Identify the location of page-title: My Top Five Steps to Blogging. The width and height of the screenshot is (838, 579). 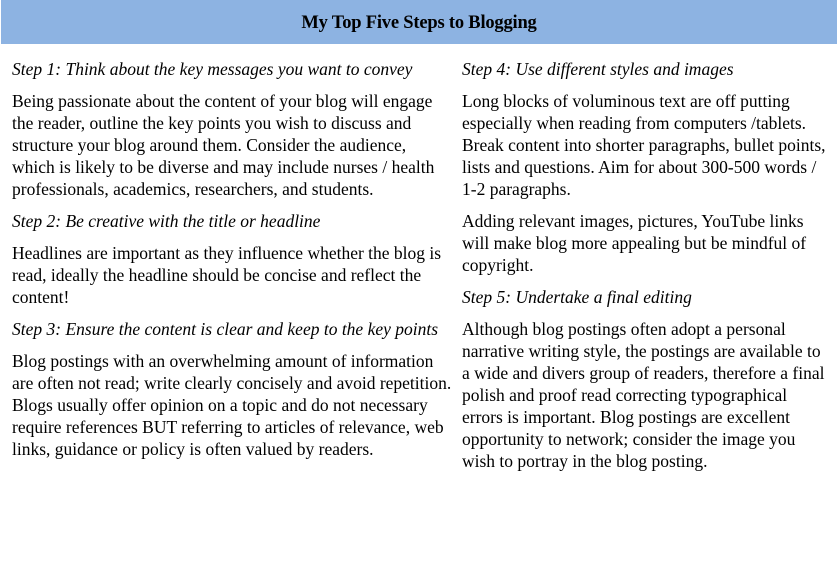
(419, 22).